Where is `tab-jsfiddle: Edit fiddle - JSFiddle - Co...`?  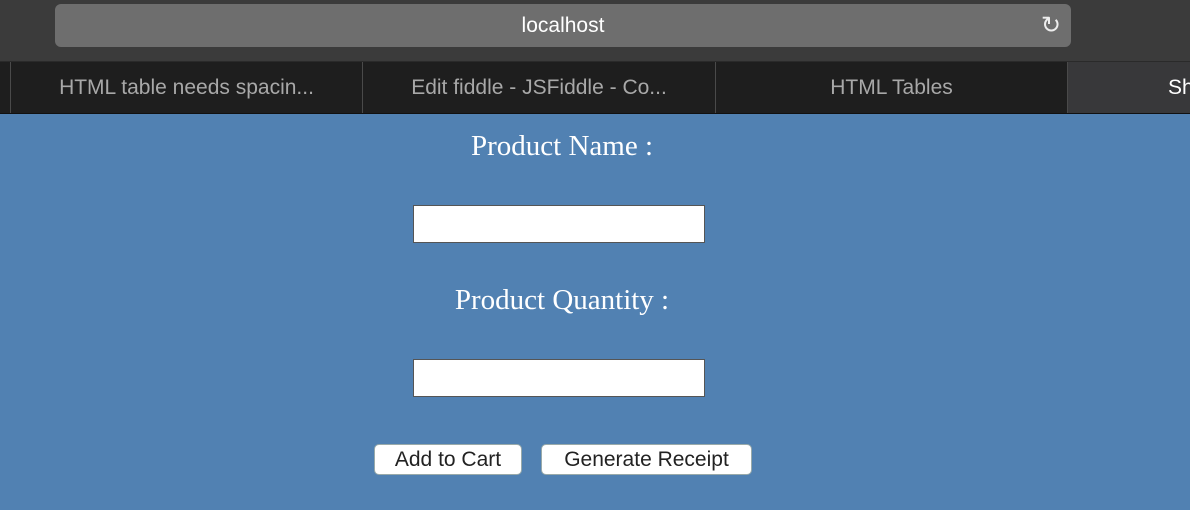 tab-jsfiddle: Edit fiddle - JSFiddle - Co... is located at coordinates (538, 87).